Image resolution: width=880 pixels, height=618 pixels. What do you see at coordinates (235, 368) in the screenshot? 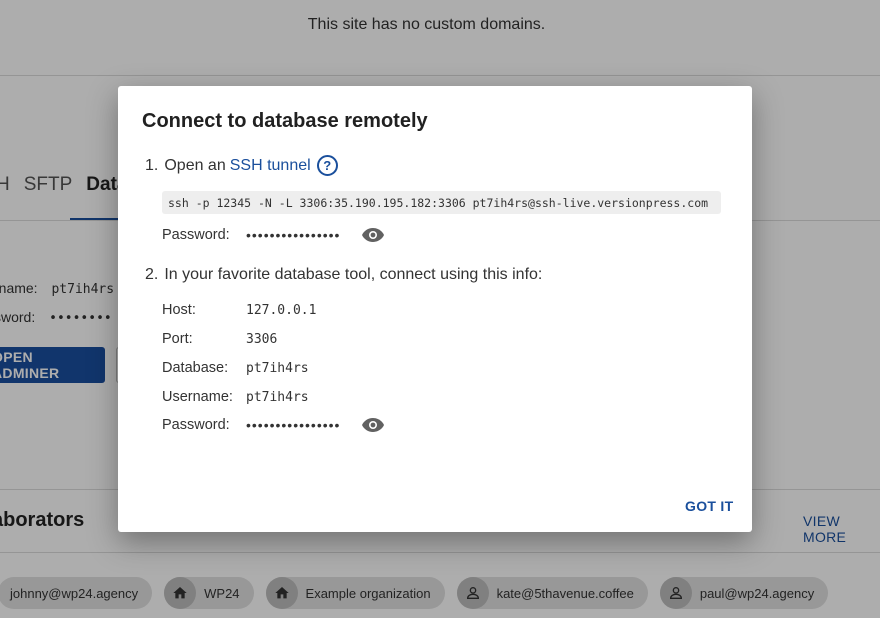
I see `database-row: Database: pt7ih4rs` at bounding box center [235, 368].